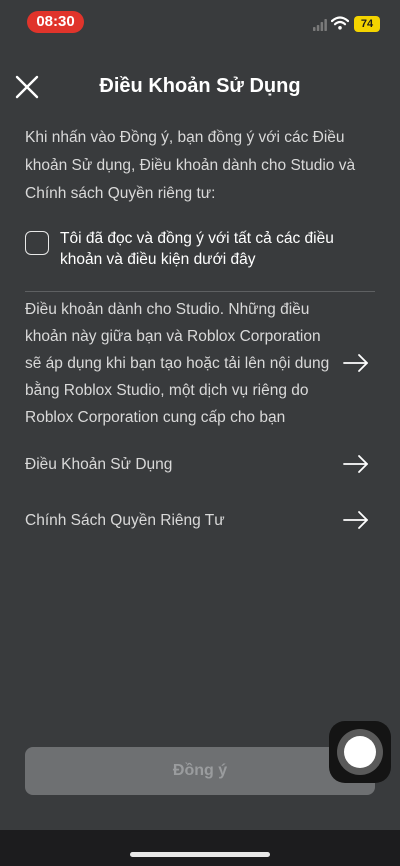 Image resolution: width=400 pixels, height=866 pixels. What do you see at coordinates (27, 87) in the screenshot?
I see `close-icon` at bounding box center [27, 87].